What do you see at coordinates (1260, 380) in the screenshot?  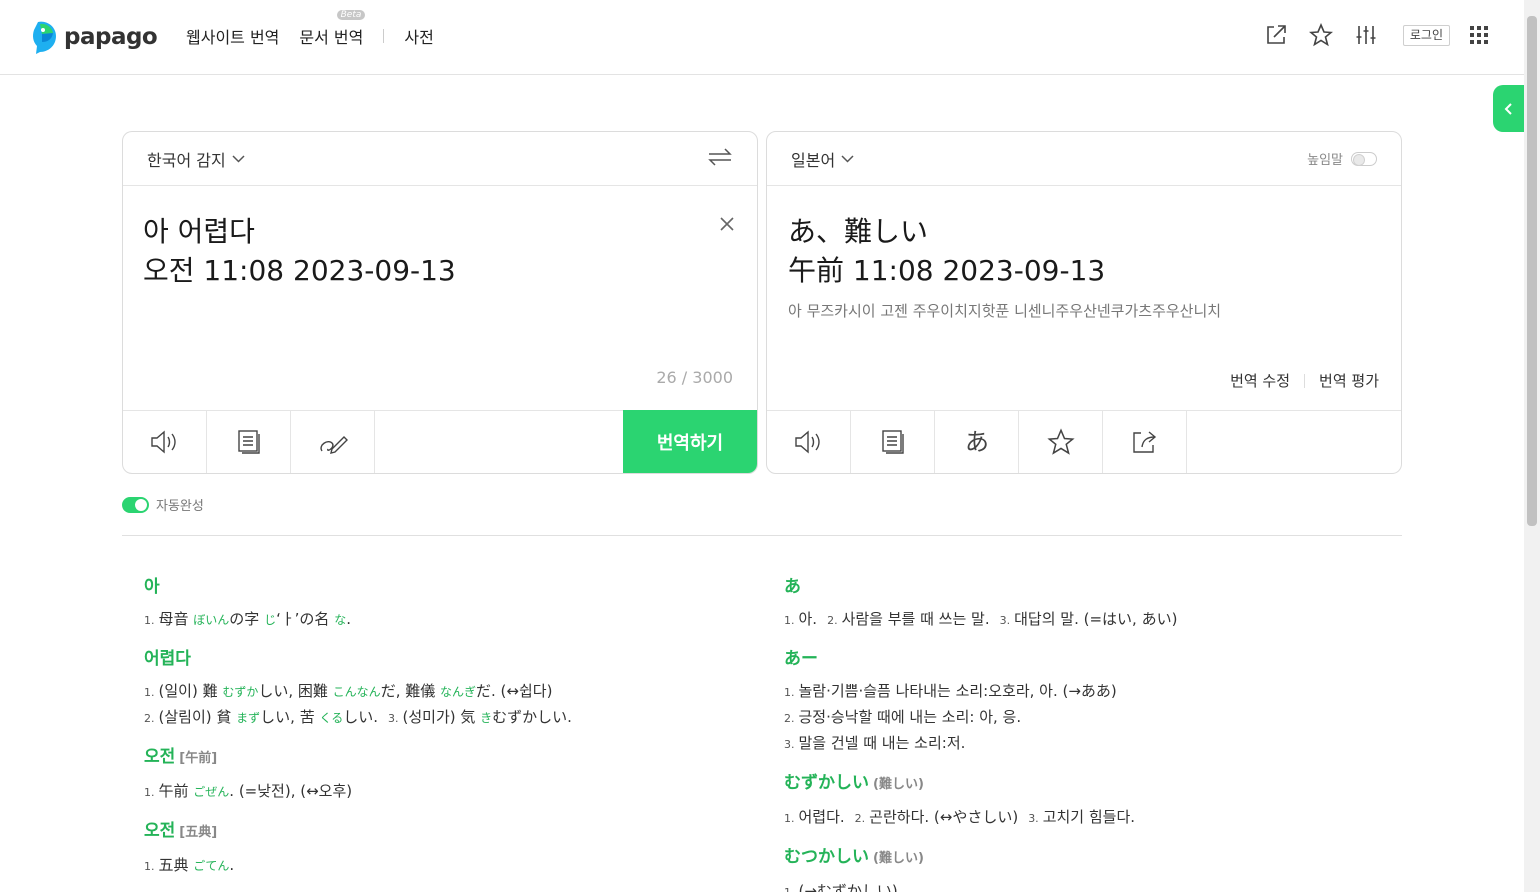 I see `edit-translation-link: 번역 수정` at bounding box center [1260, 380].